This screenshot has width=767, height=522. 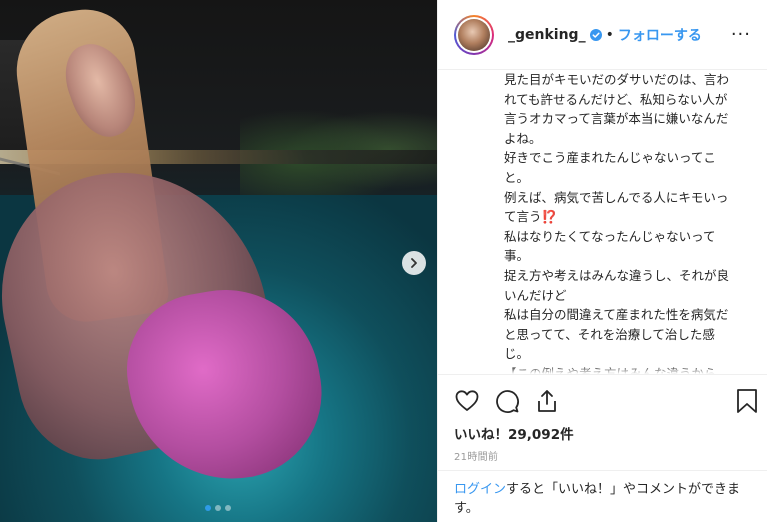 I want to click on login-link: ログイン, so click(x=480, y=489).